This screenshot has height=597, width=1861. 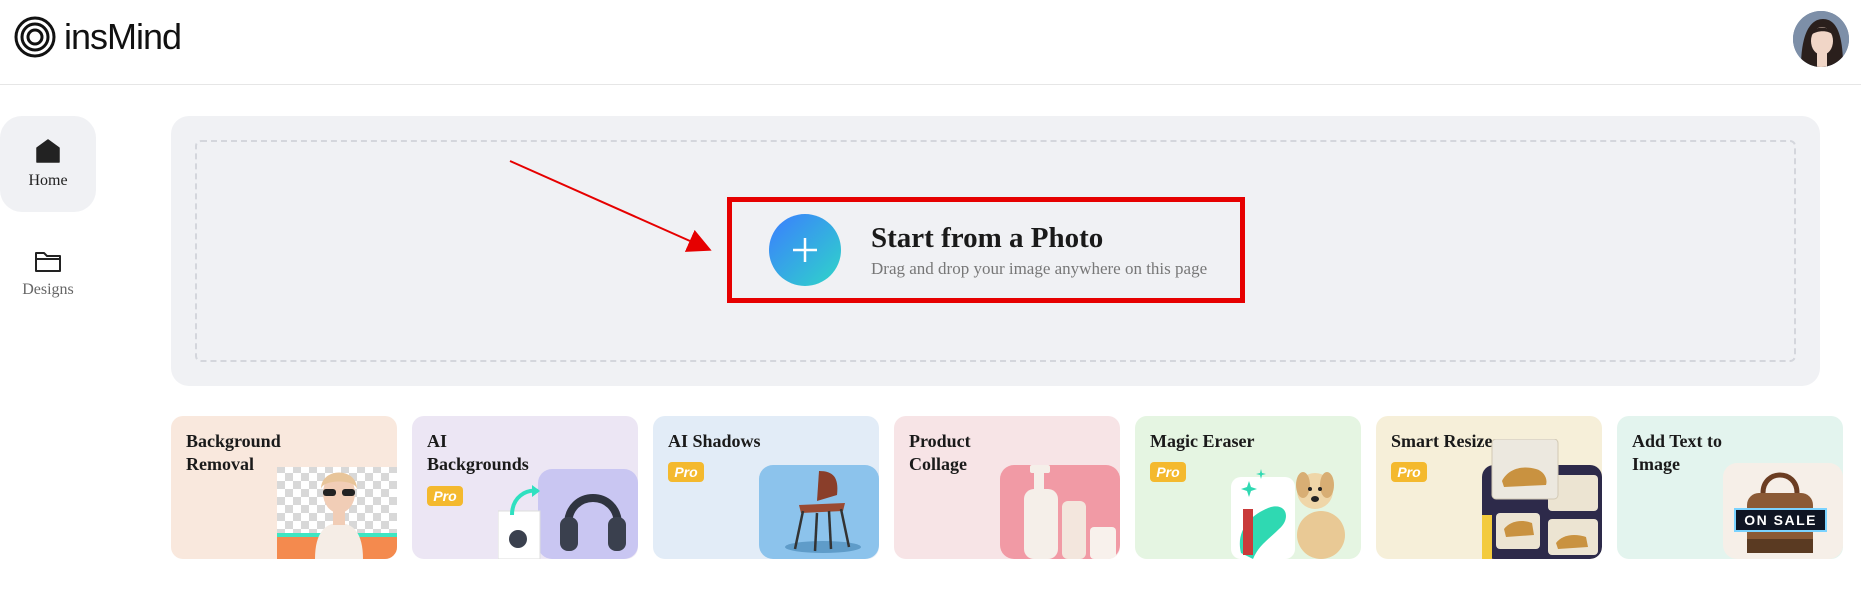 What do you see at coordinates (1288, 514) in the screenshot?
I see `magic-eraser-illustration` at bounding box center [1288, 514].